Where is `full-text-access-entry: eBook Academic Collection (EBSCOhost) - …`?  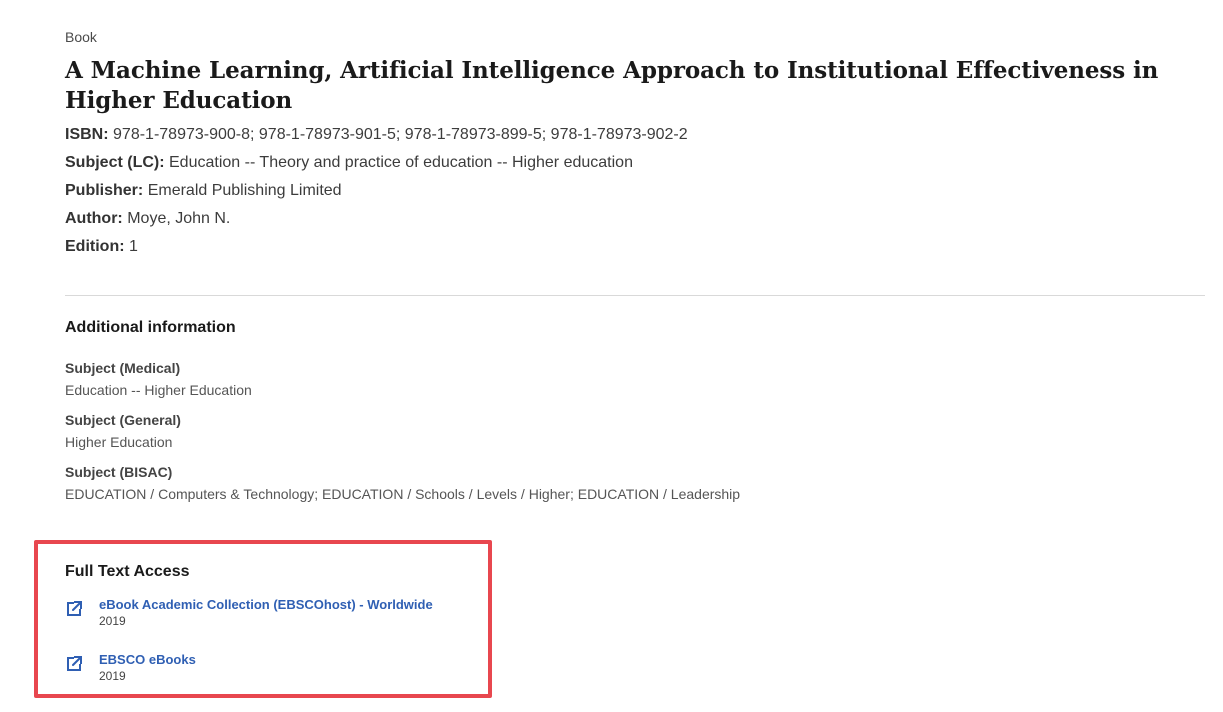
full-text-access-entry: eBook Academic Collection (EBSCOhost) - … is located at coordinates (270, 616).